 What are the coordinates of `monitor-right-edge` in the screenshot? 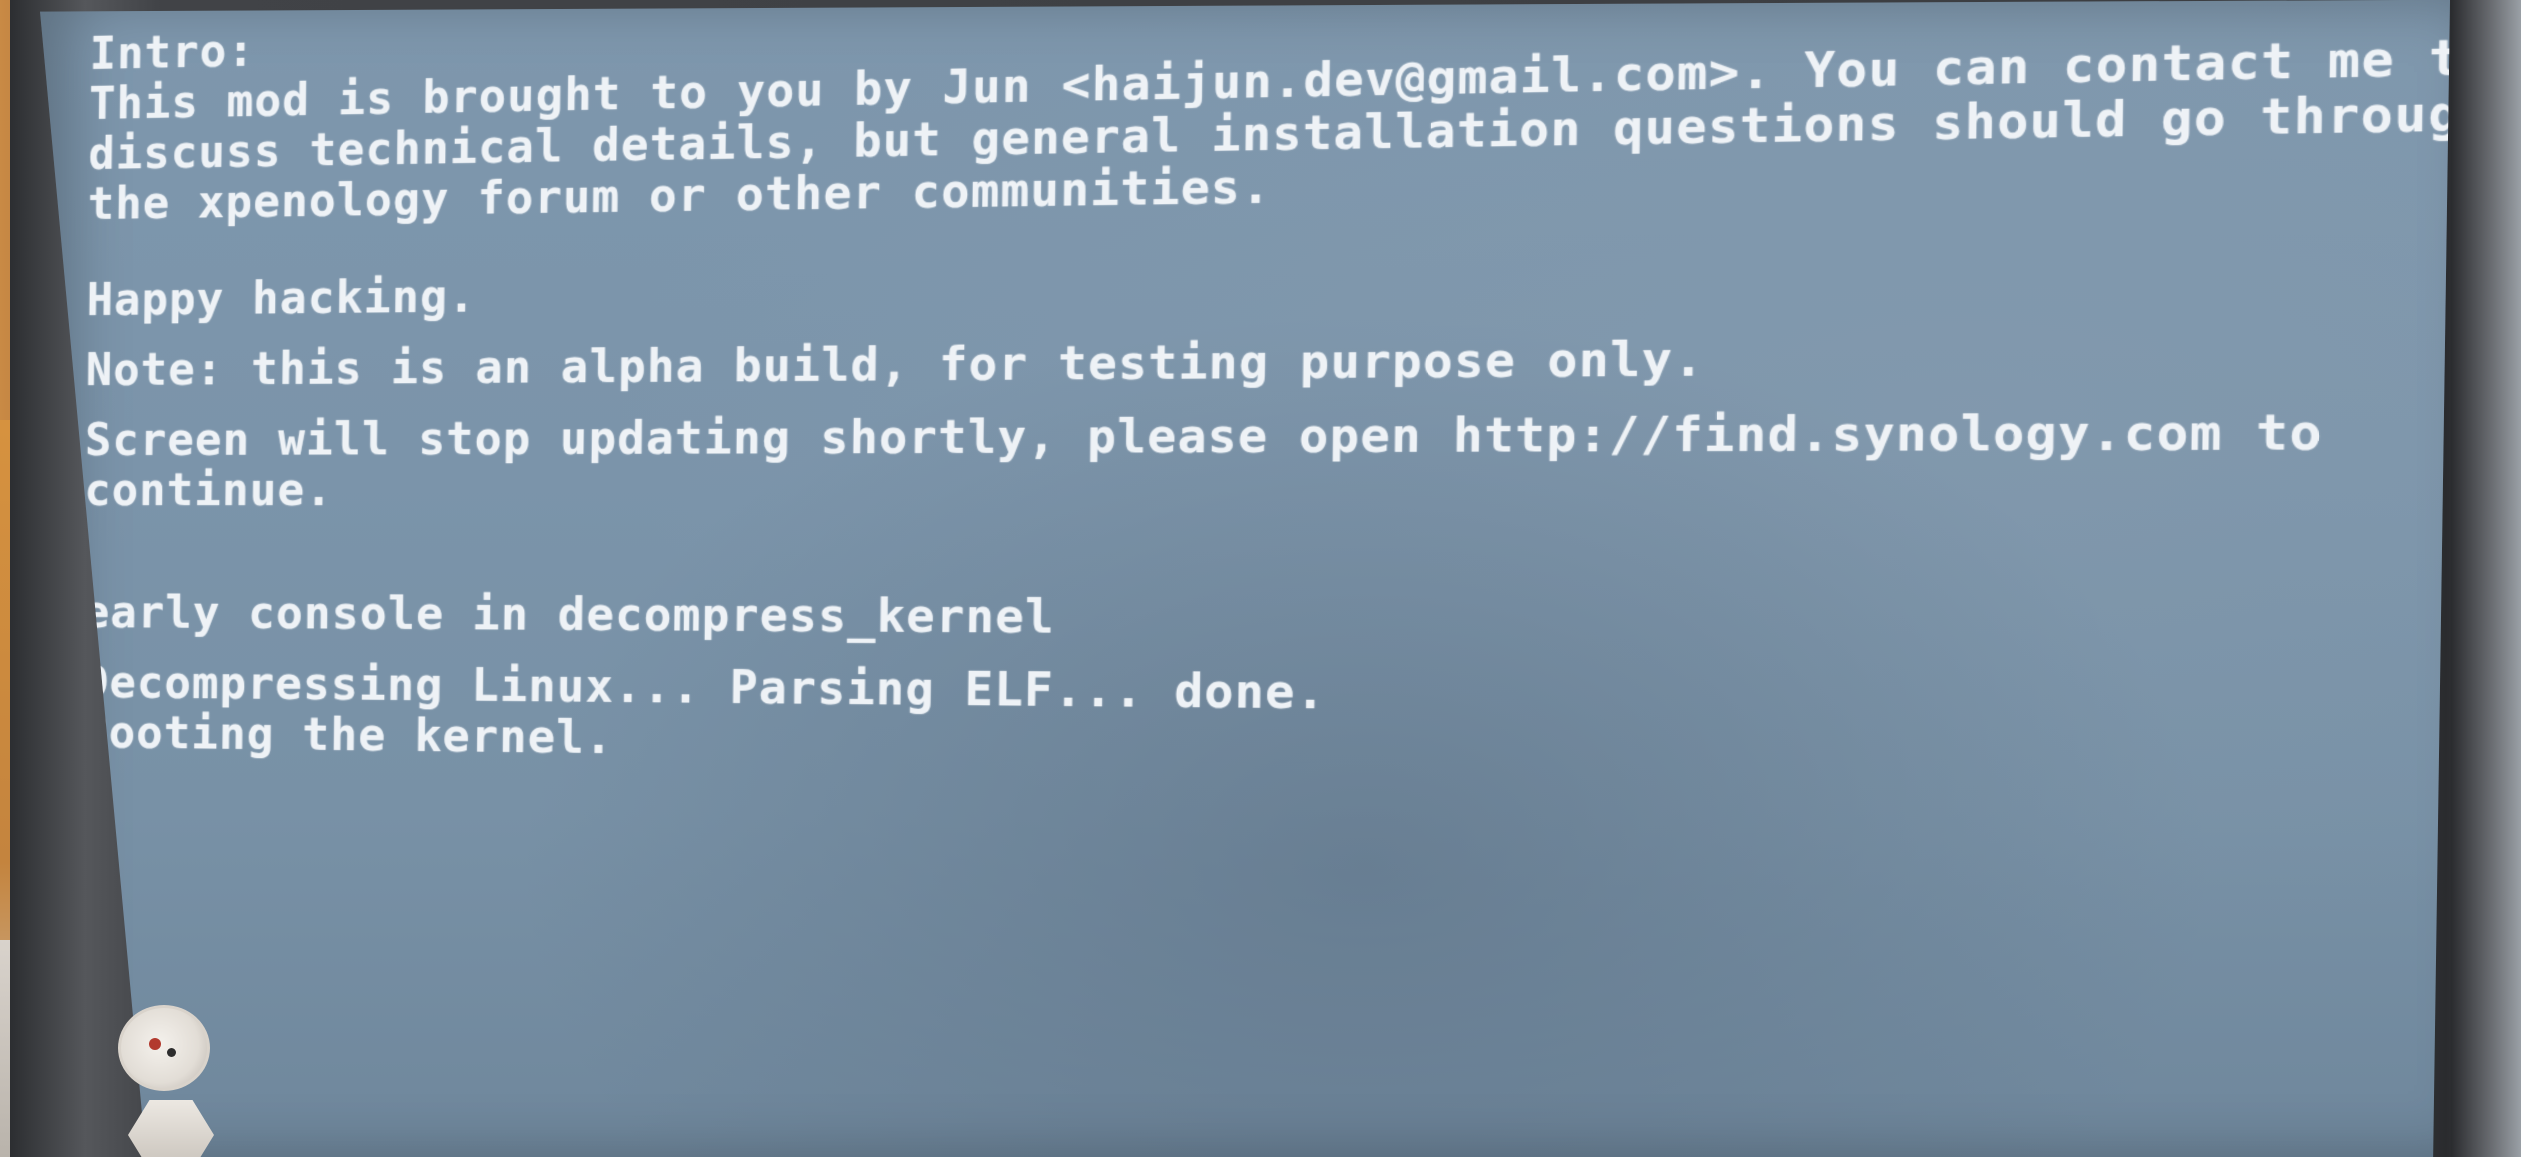 It's located at (2486, 578).